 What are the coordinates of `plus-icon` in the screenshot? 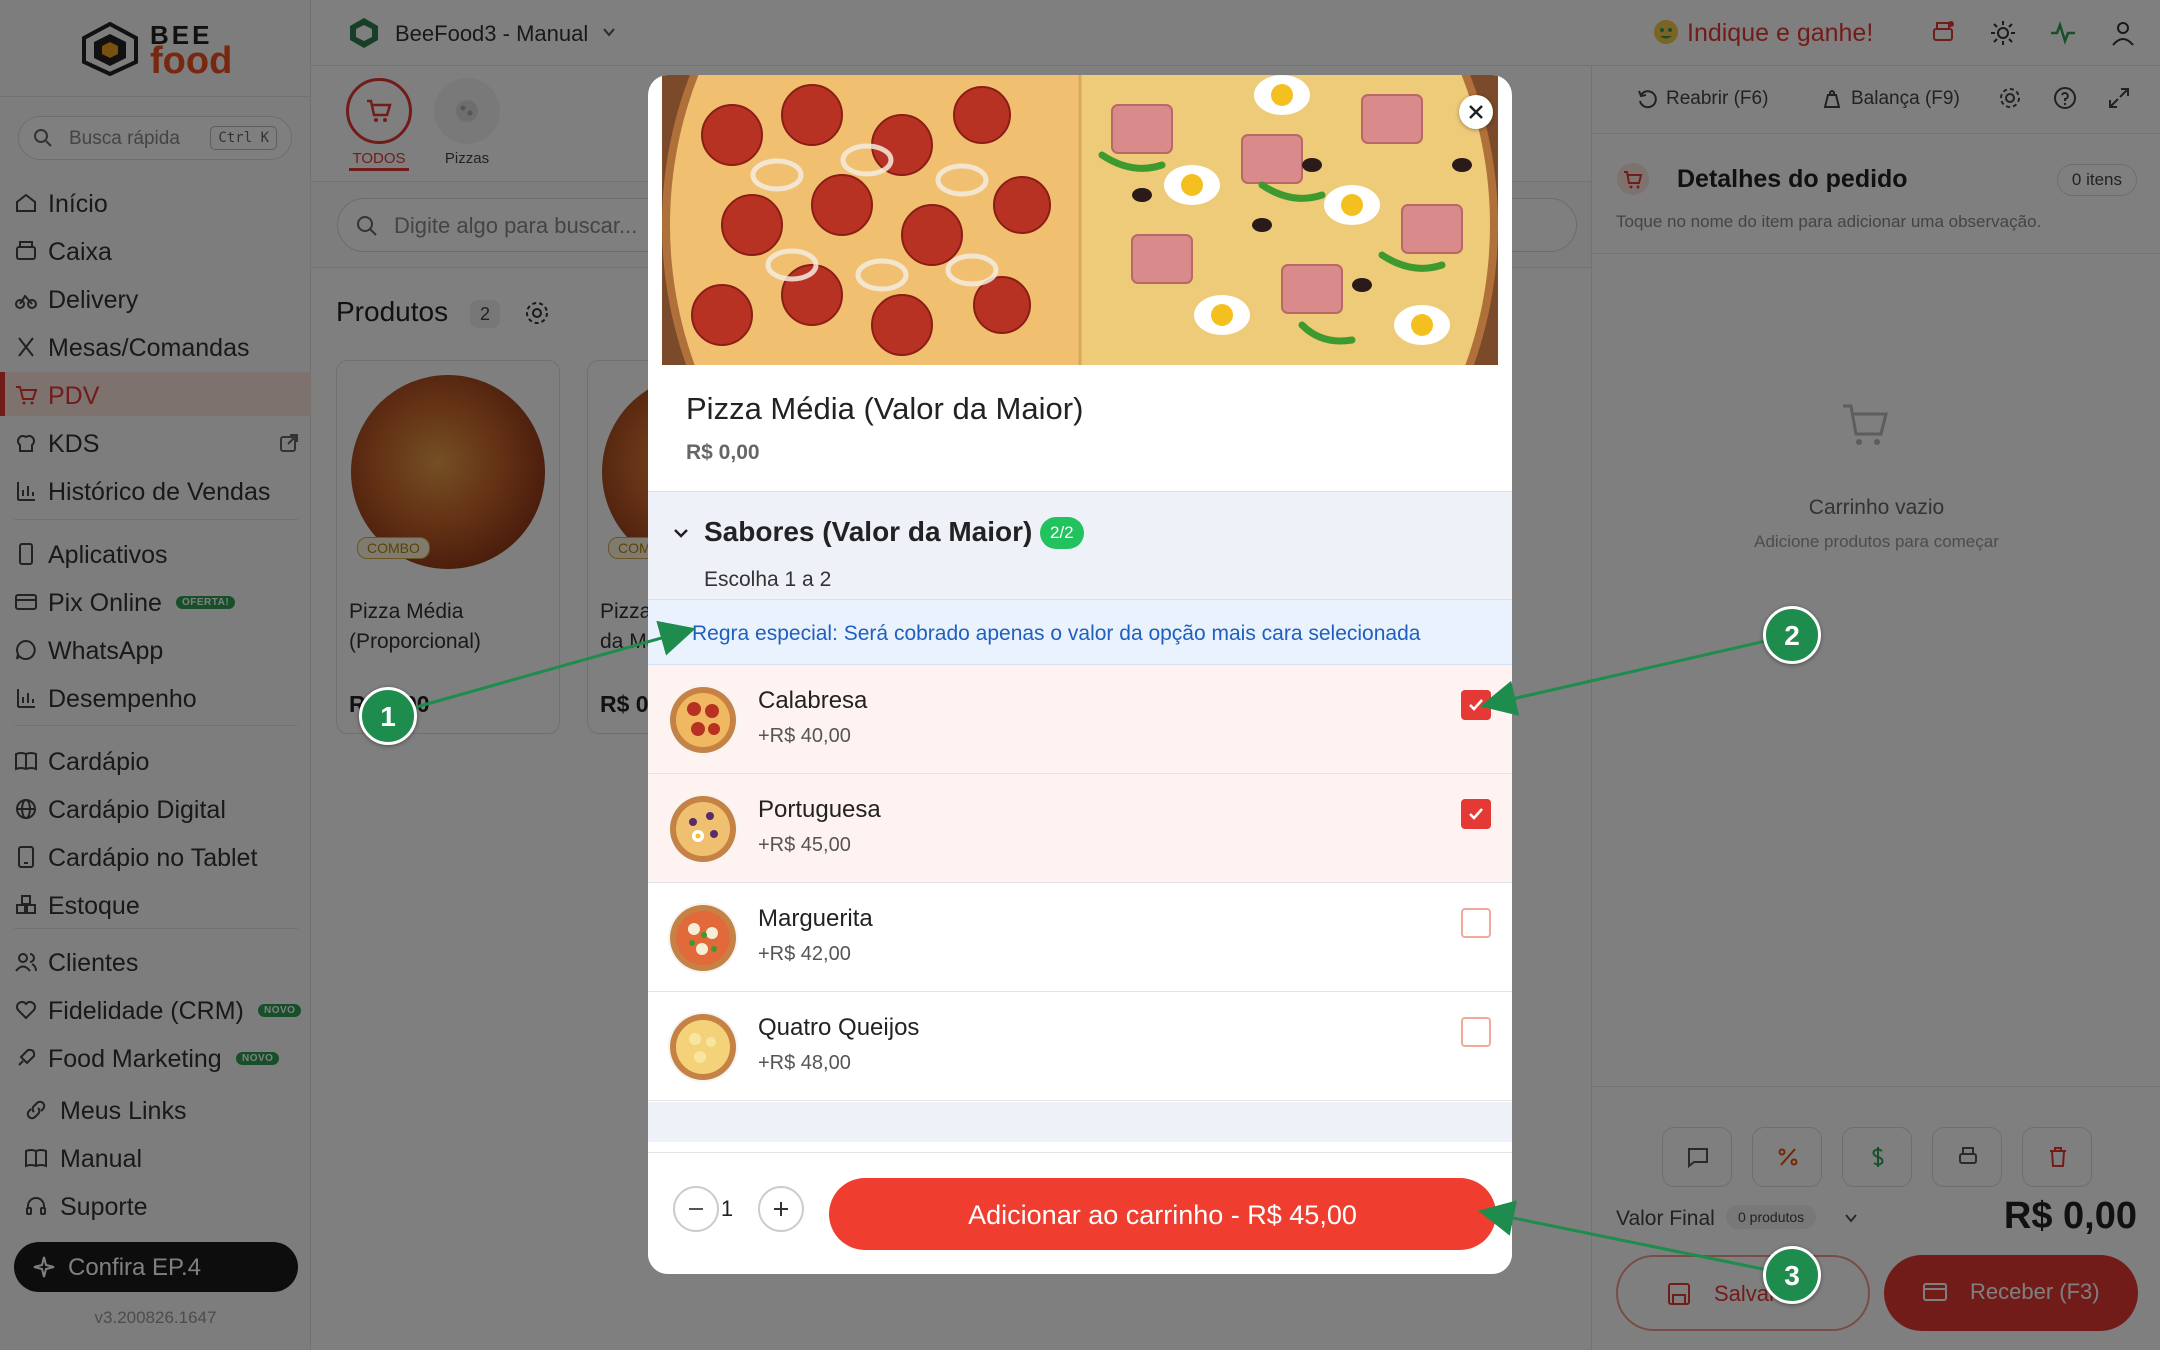 It's located at (781, 1209).